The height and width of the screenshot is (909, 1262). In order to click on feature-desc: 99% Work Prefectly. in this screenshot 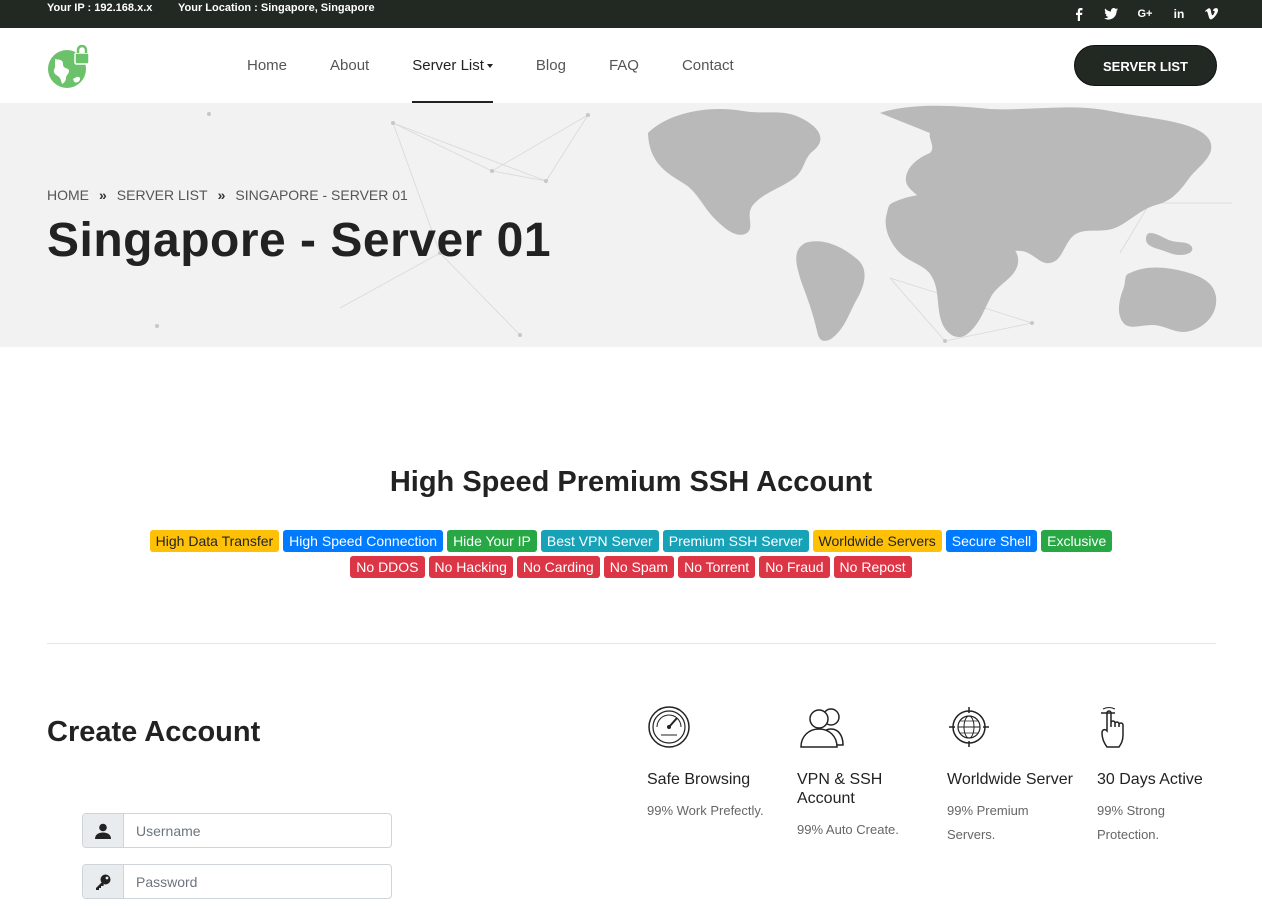, I will do `click(705, 810)`.